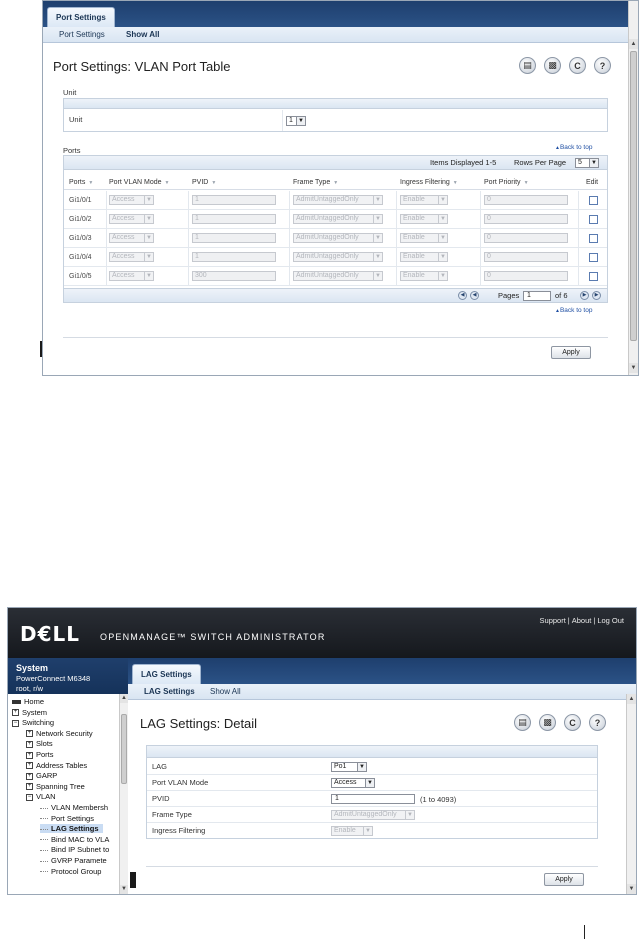 The width and height of the screenshot is (641, 944). What do you see at coordinates (574, 310) in the screenshot?
I see `back-to-top-link-2: Back to top` at bounding box center [574, 310].